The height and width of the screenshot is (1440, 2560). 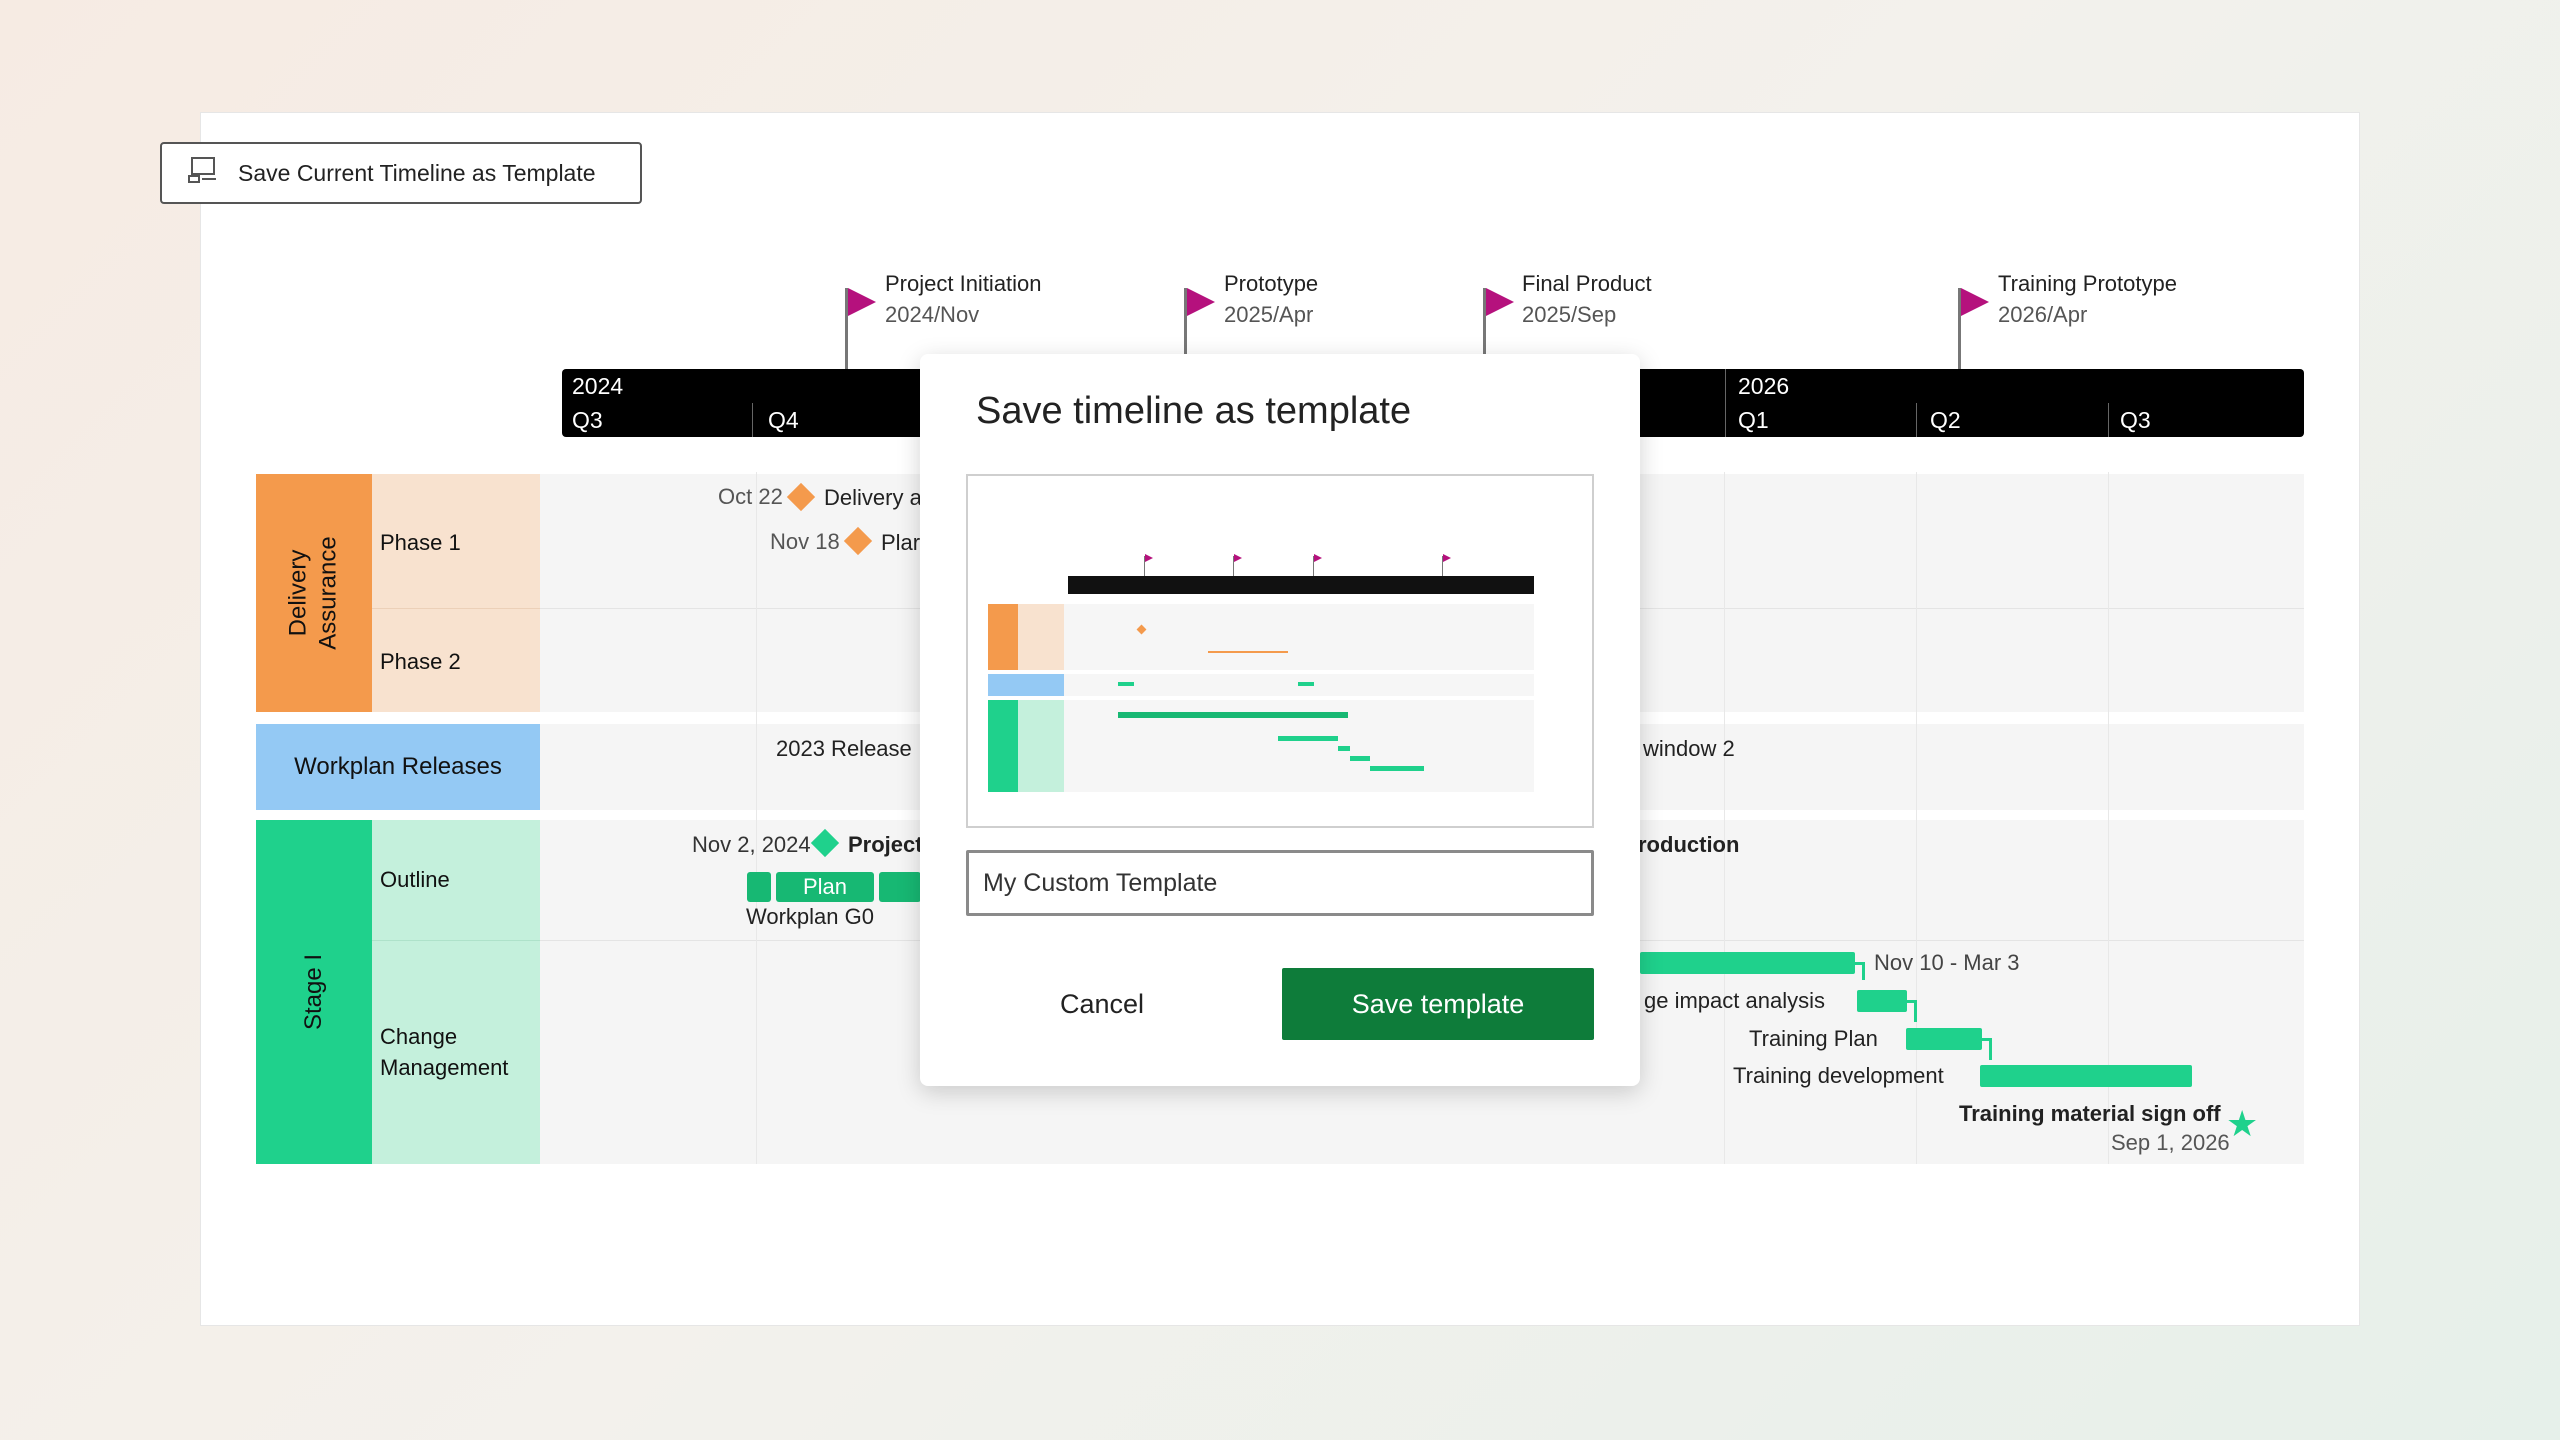 What do you see at coordinates (587, 420) in the screenshot?
I see `quarter-q3-2024: Q3` at bounding box center [587, 420].